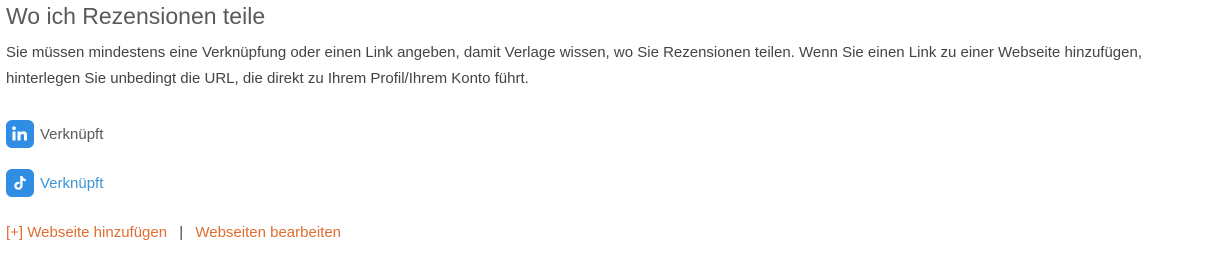 The width and height of the screenshot is (1216, 253). What do you see at coordinates (136, 16) in the screenshot?
I see `section-title: Wo ich Rezensionen teile` at bounding box center [136, 16].